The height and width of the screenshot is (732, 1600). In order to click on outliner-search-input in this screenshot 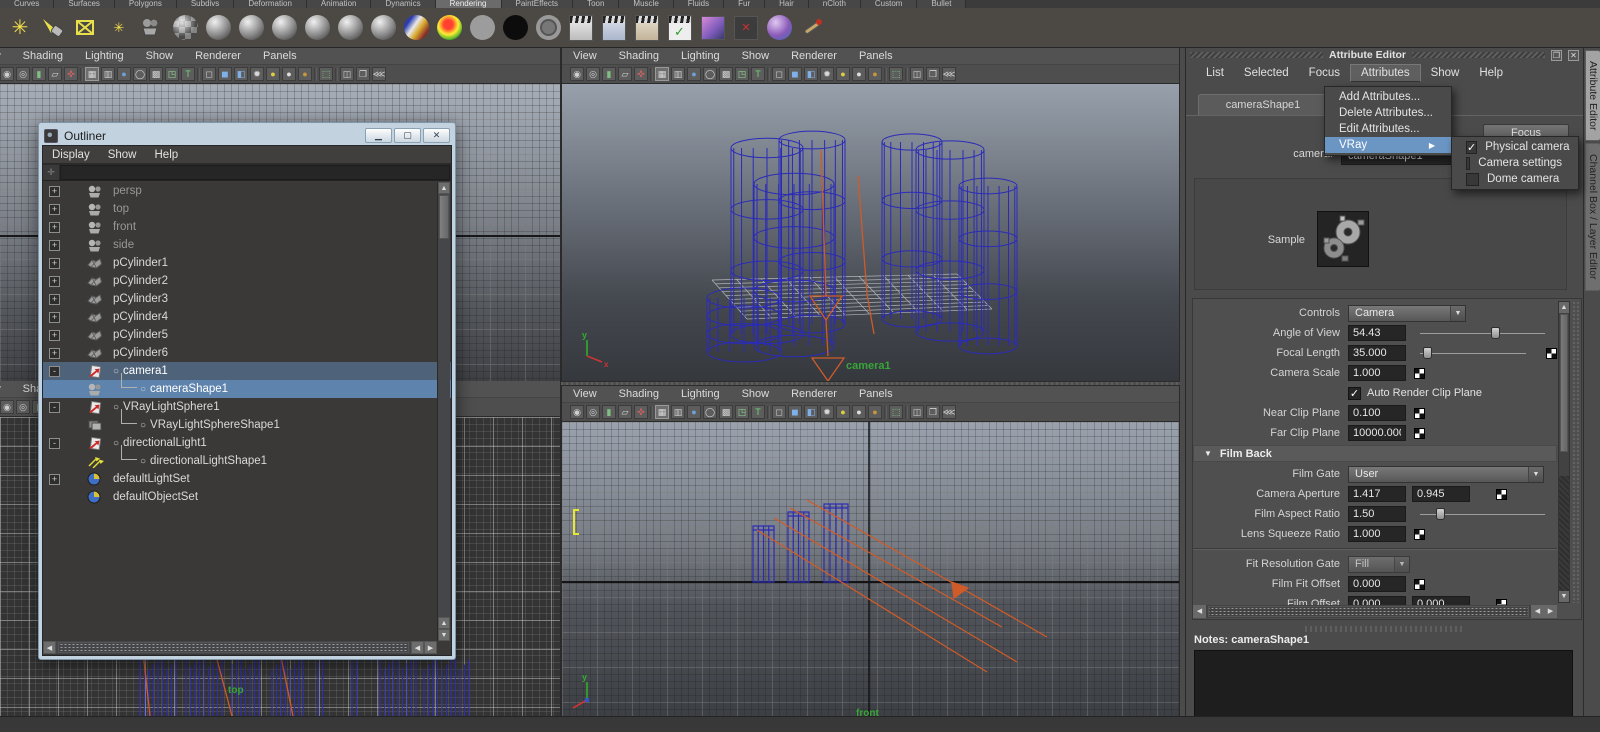, I will do `click(255, 172)`.